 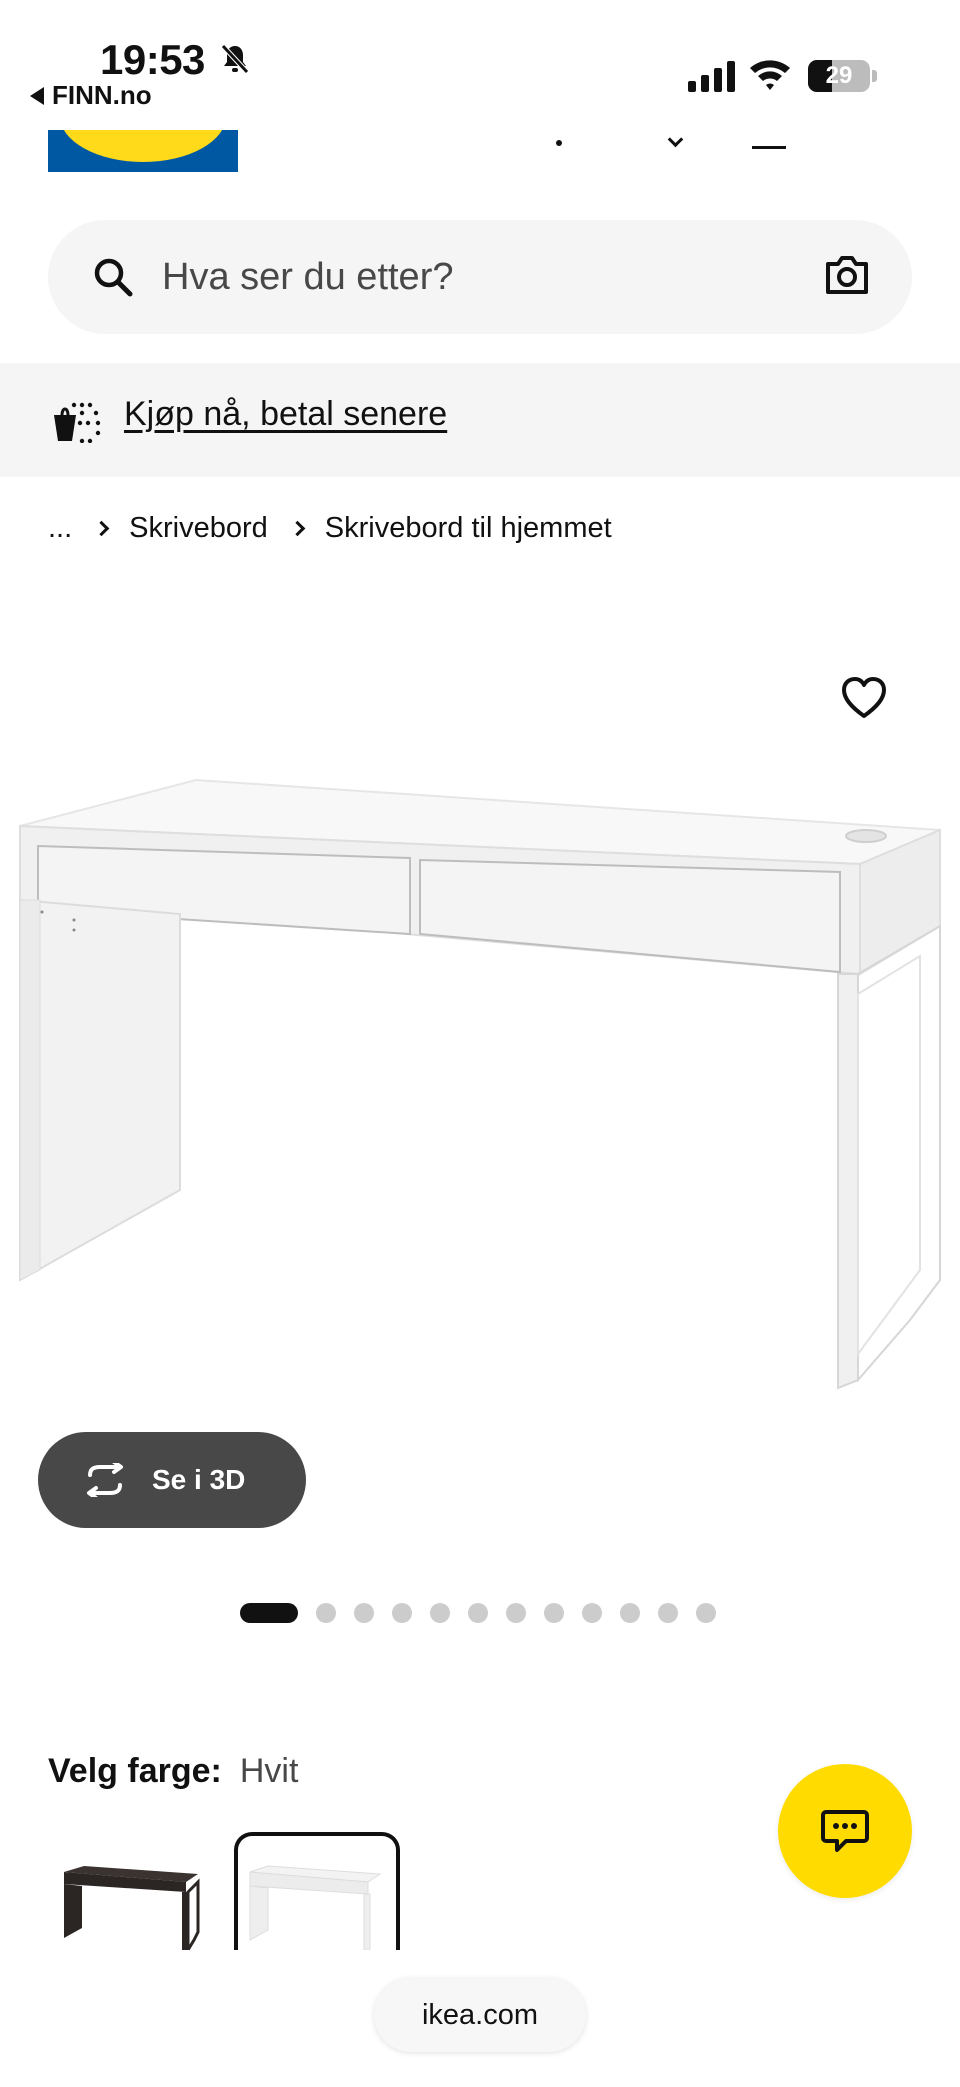 What do you see at coordinates (143, 151) in the screenshot?
I see `ikea-logo` at bounding box center [143, 151].